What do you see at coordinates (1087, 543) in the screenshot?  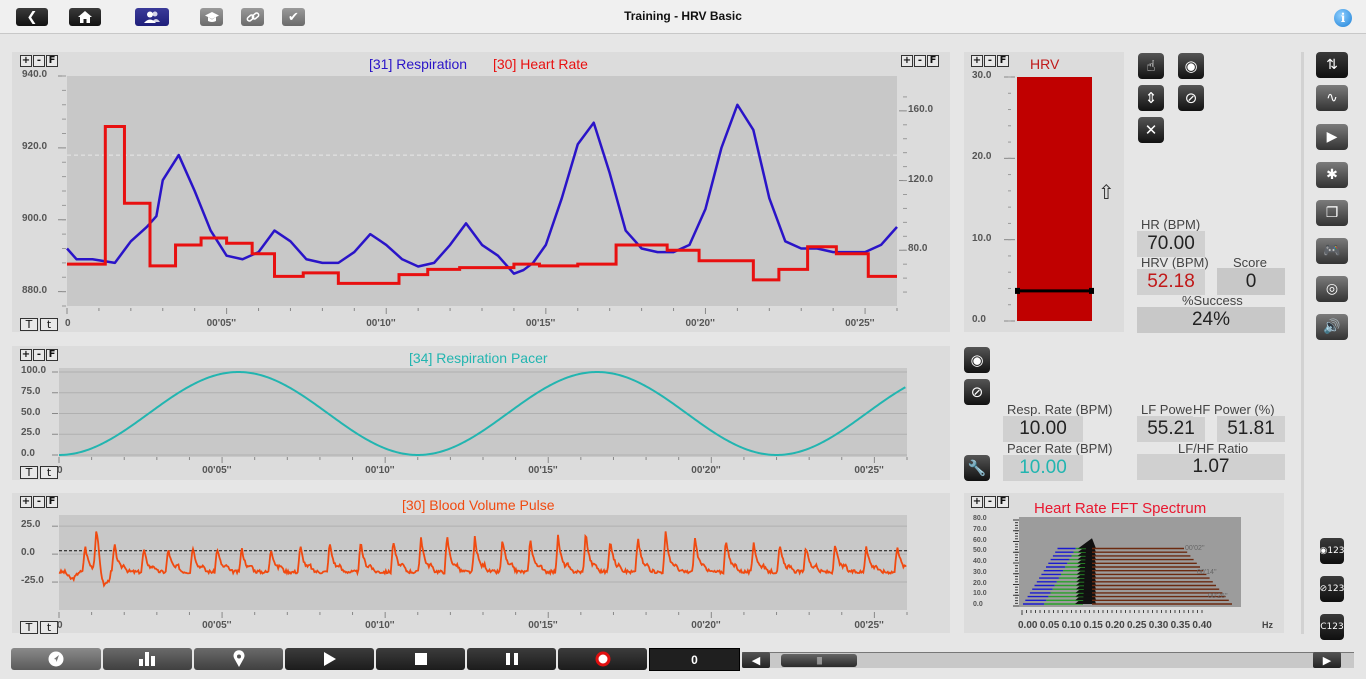 I see `fft-peak` at bounding box center [1087, 543].